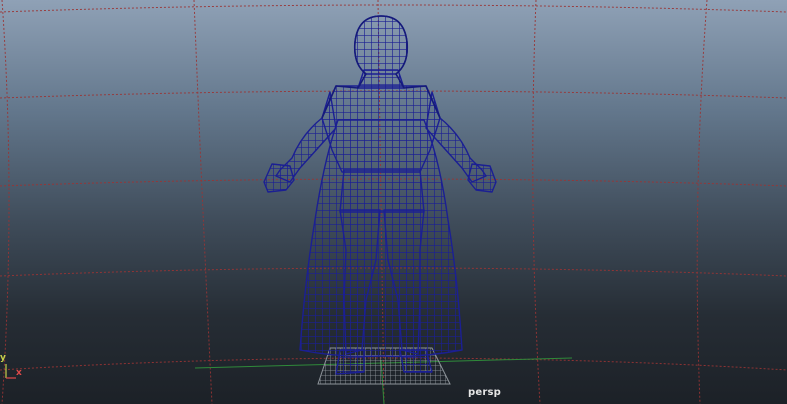 This screenshot has width=787, height=404. What do you see at coordinates (484, 392) in the screenshot?
I see `camera-name-label: persp` at bounding box center [484, 392].